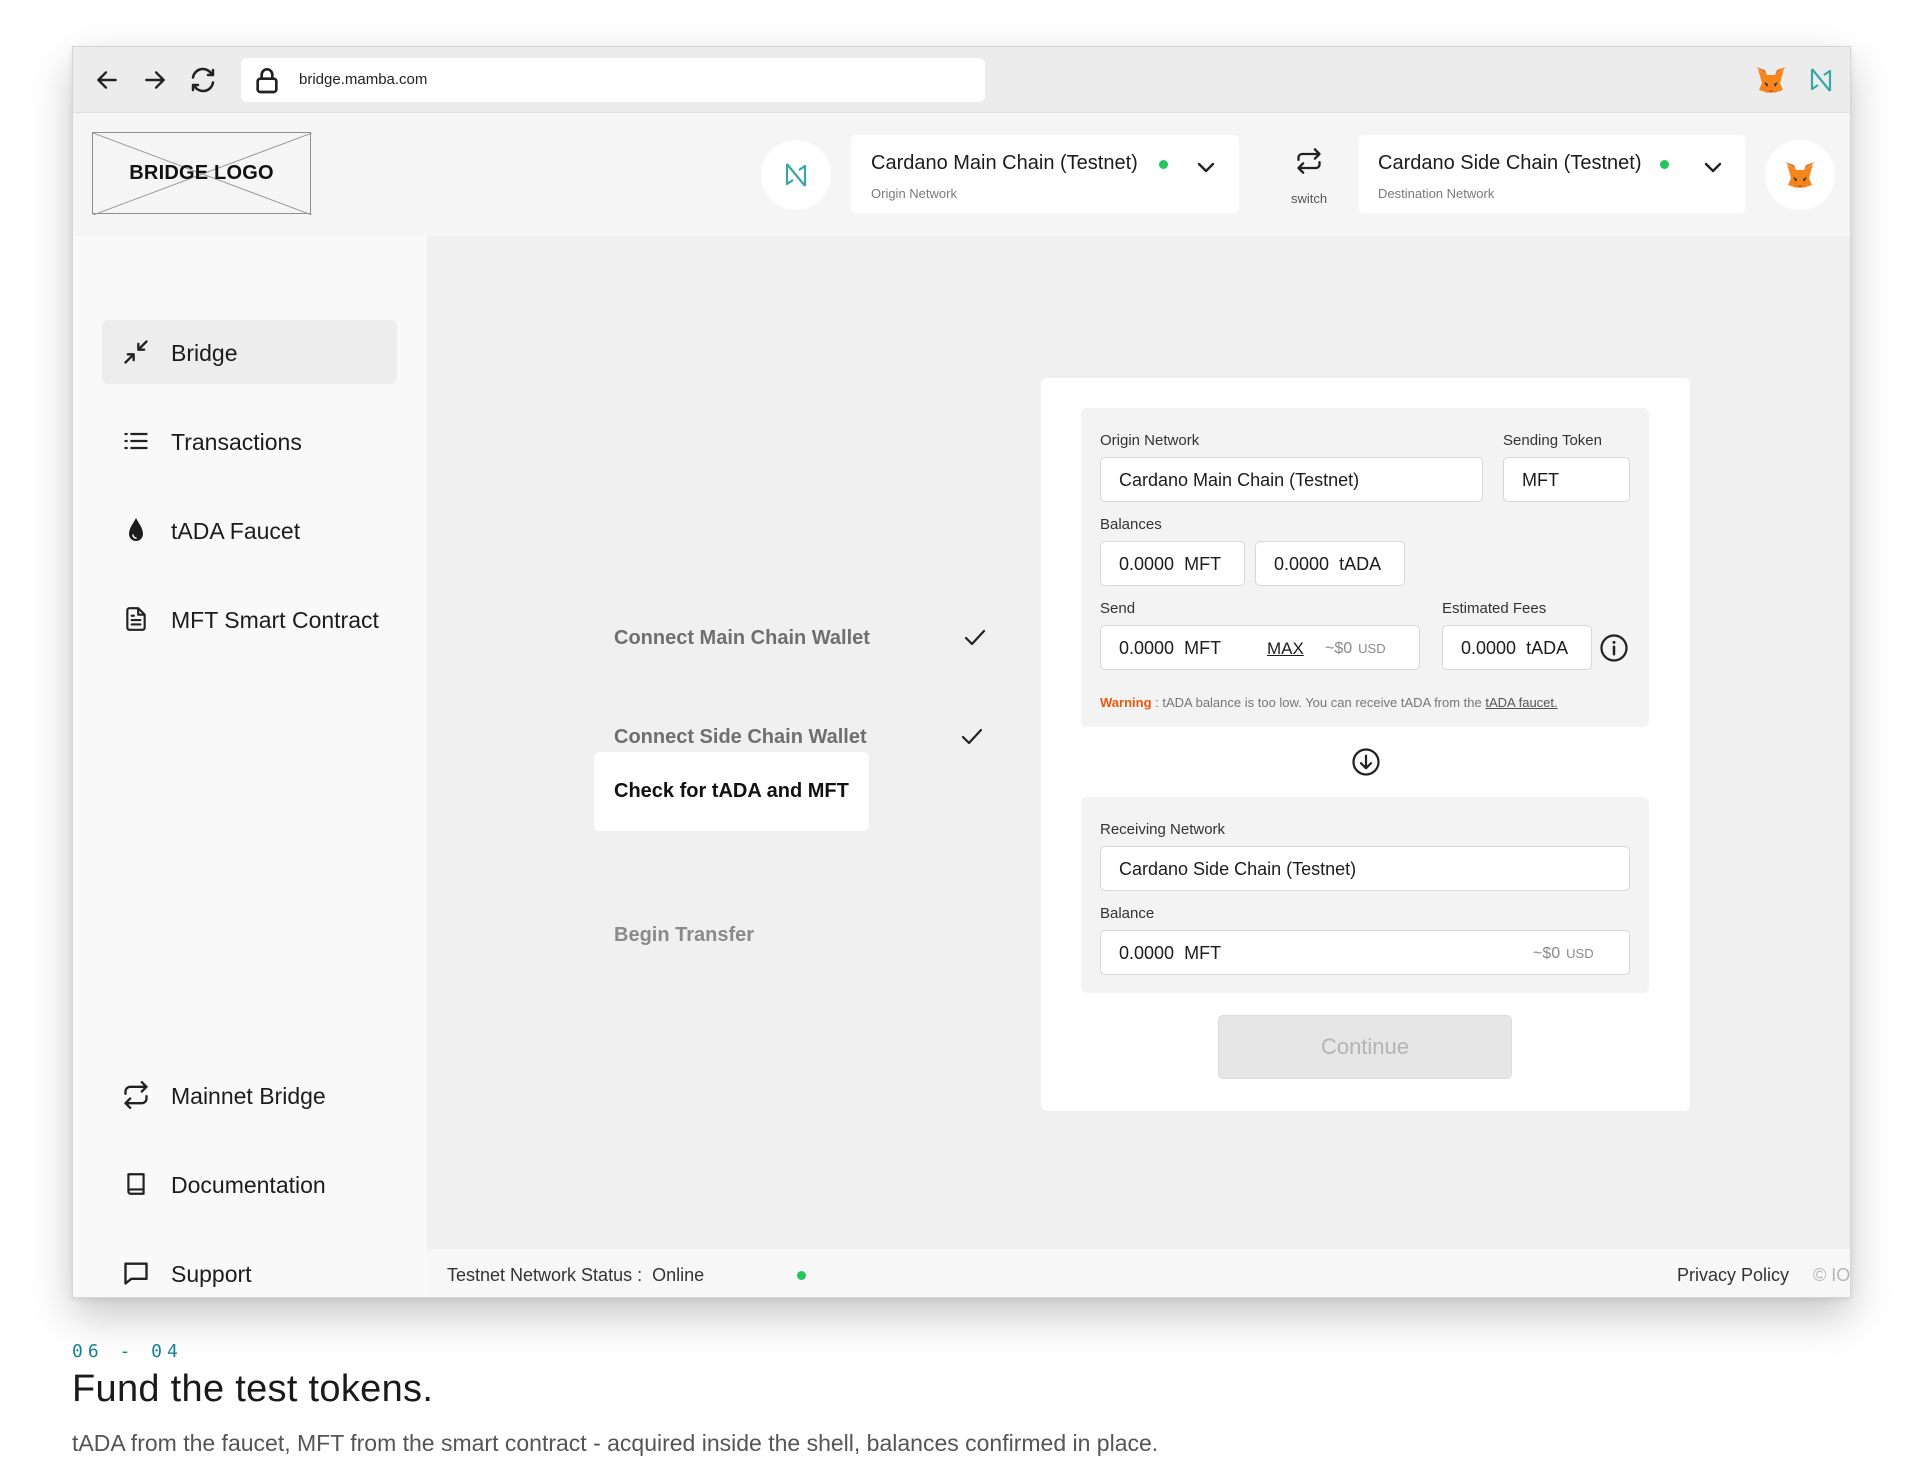  I want to click on balance-tada-field: 0.0000 tADA, so click(1330, 563).